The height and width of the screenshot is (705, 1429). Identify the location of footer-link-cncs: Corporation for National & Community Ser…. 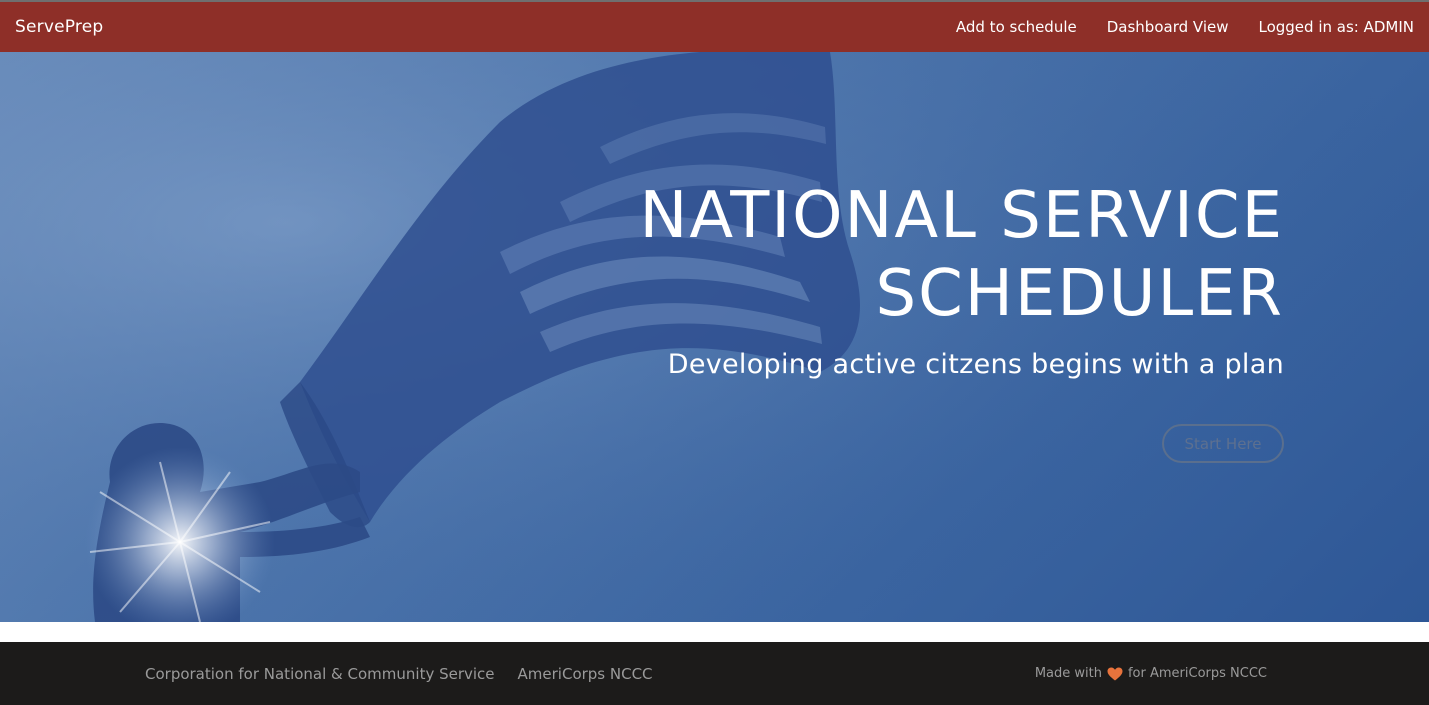
(320, 674).